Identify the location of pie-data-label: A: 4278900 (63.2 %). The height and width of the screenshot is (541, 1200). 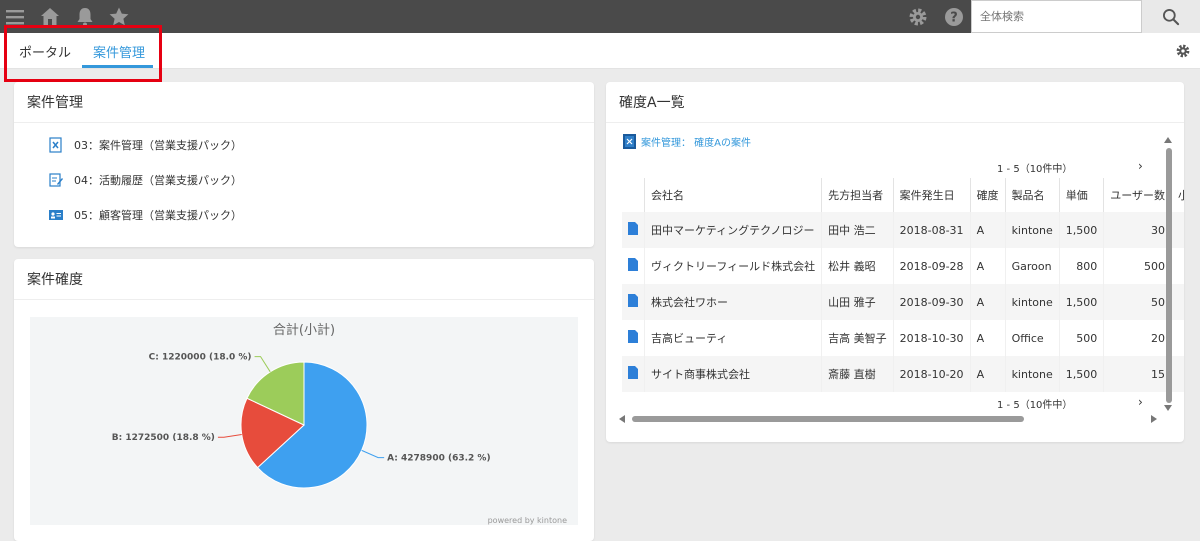
(438, 459).